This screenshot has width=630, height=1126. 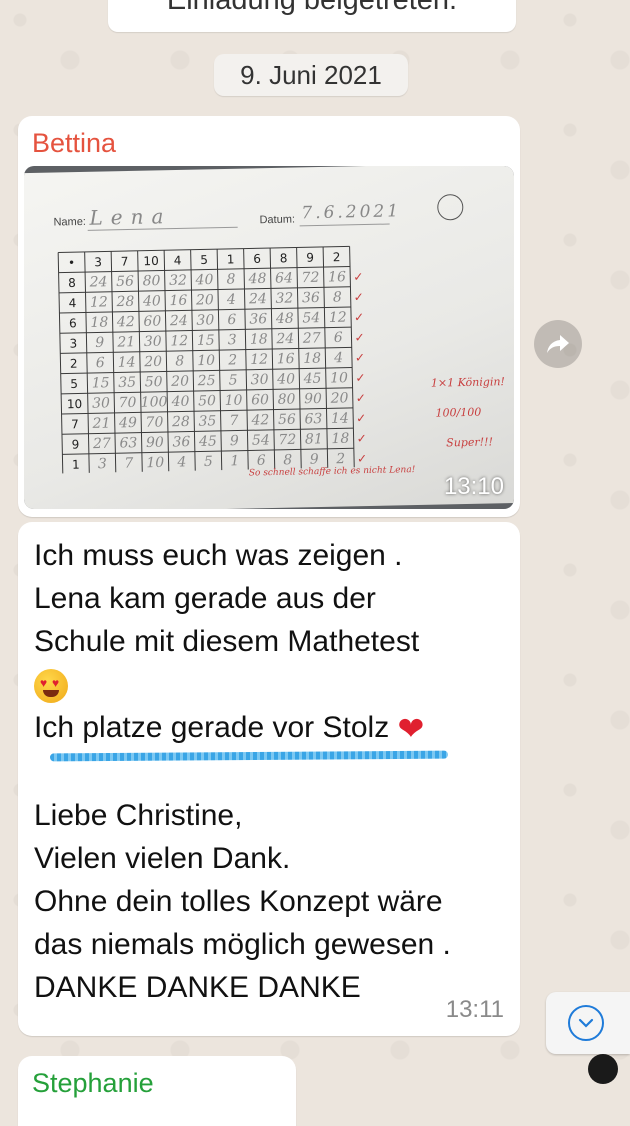 What do you see at coordinates (125, 262) in the screenshot?
I see `table-header-cell: 7` at bounding box center [125, 262].